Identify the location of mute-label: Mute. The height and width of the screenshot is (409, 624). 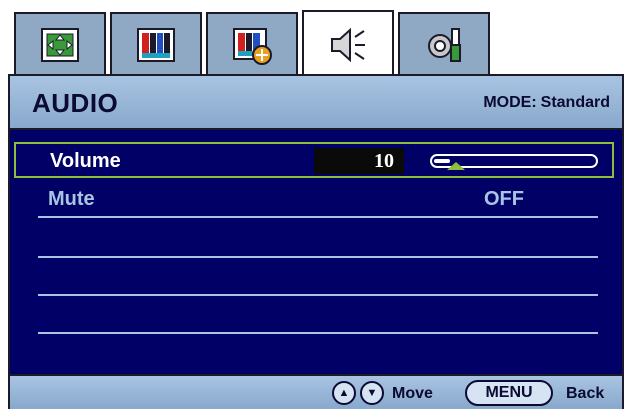
(71, 199).